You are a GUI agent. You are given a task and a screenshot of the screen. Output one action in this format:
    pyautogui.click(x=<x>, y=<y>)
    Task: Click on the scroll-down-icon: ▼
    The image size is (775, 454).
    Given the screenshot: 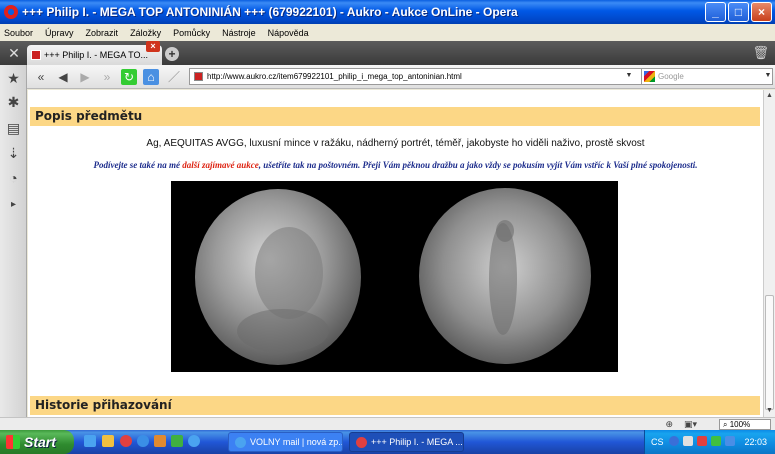 What is the action you would take?
    pyautogui.click(x=769, y=411)
    